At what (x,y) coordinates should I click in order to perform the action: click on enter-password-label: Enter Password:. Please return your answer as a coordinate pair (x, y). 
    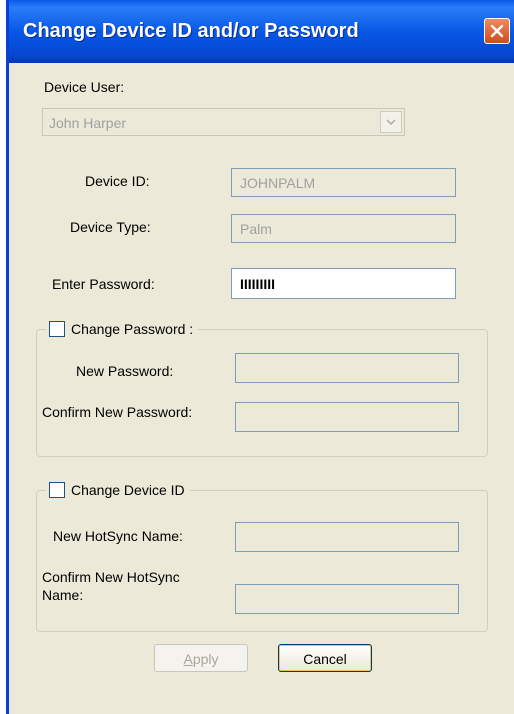
    Looking at the image, I should click on (103, 284).